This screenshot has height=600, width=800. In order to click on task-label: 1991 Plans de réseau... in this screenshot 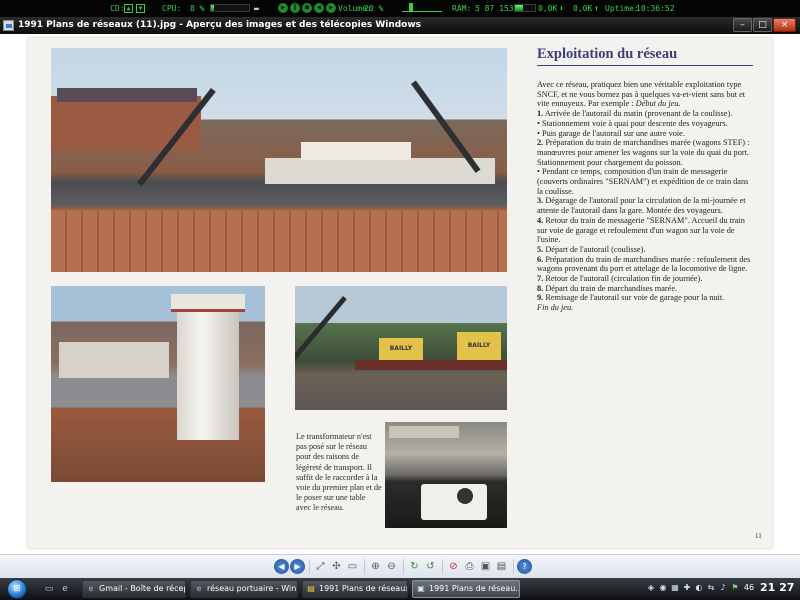, I will do `click(474, 588)`.